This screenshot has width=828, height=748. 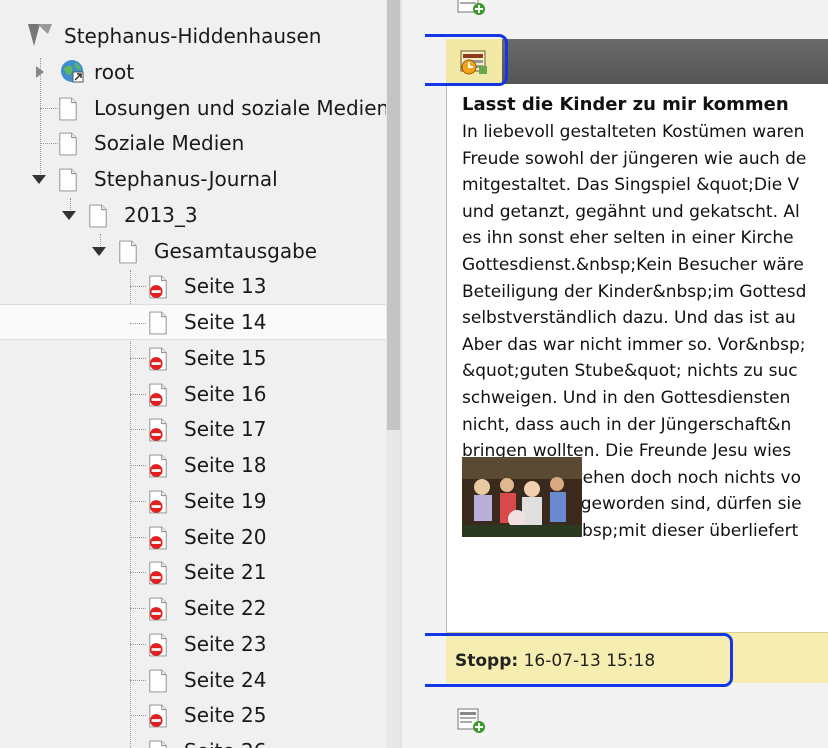 What do you see at coordinates (40, 72) in the screenshot?
I see `expand-toggle-icon` at bounding box center [40, 72].